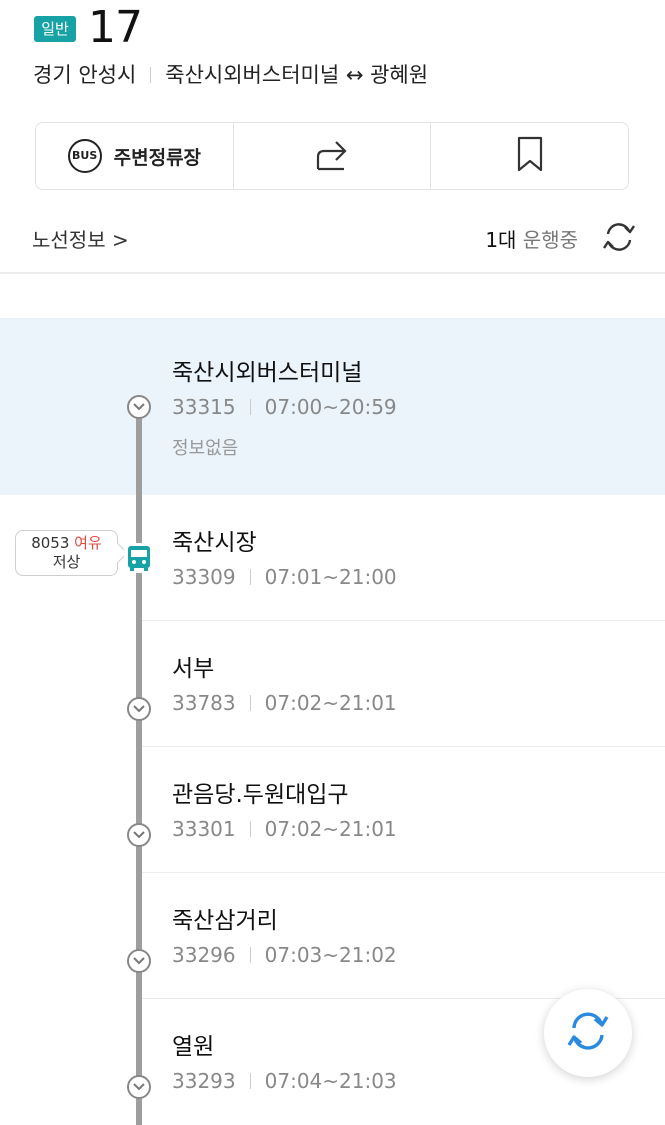 This screenshot has height=1125, width=665. I want to click on stop-item: 서부 33783 07:02~21:01, so click(332, 684).